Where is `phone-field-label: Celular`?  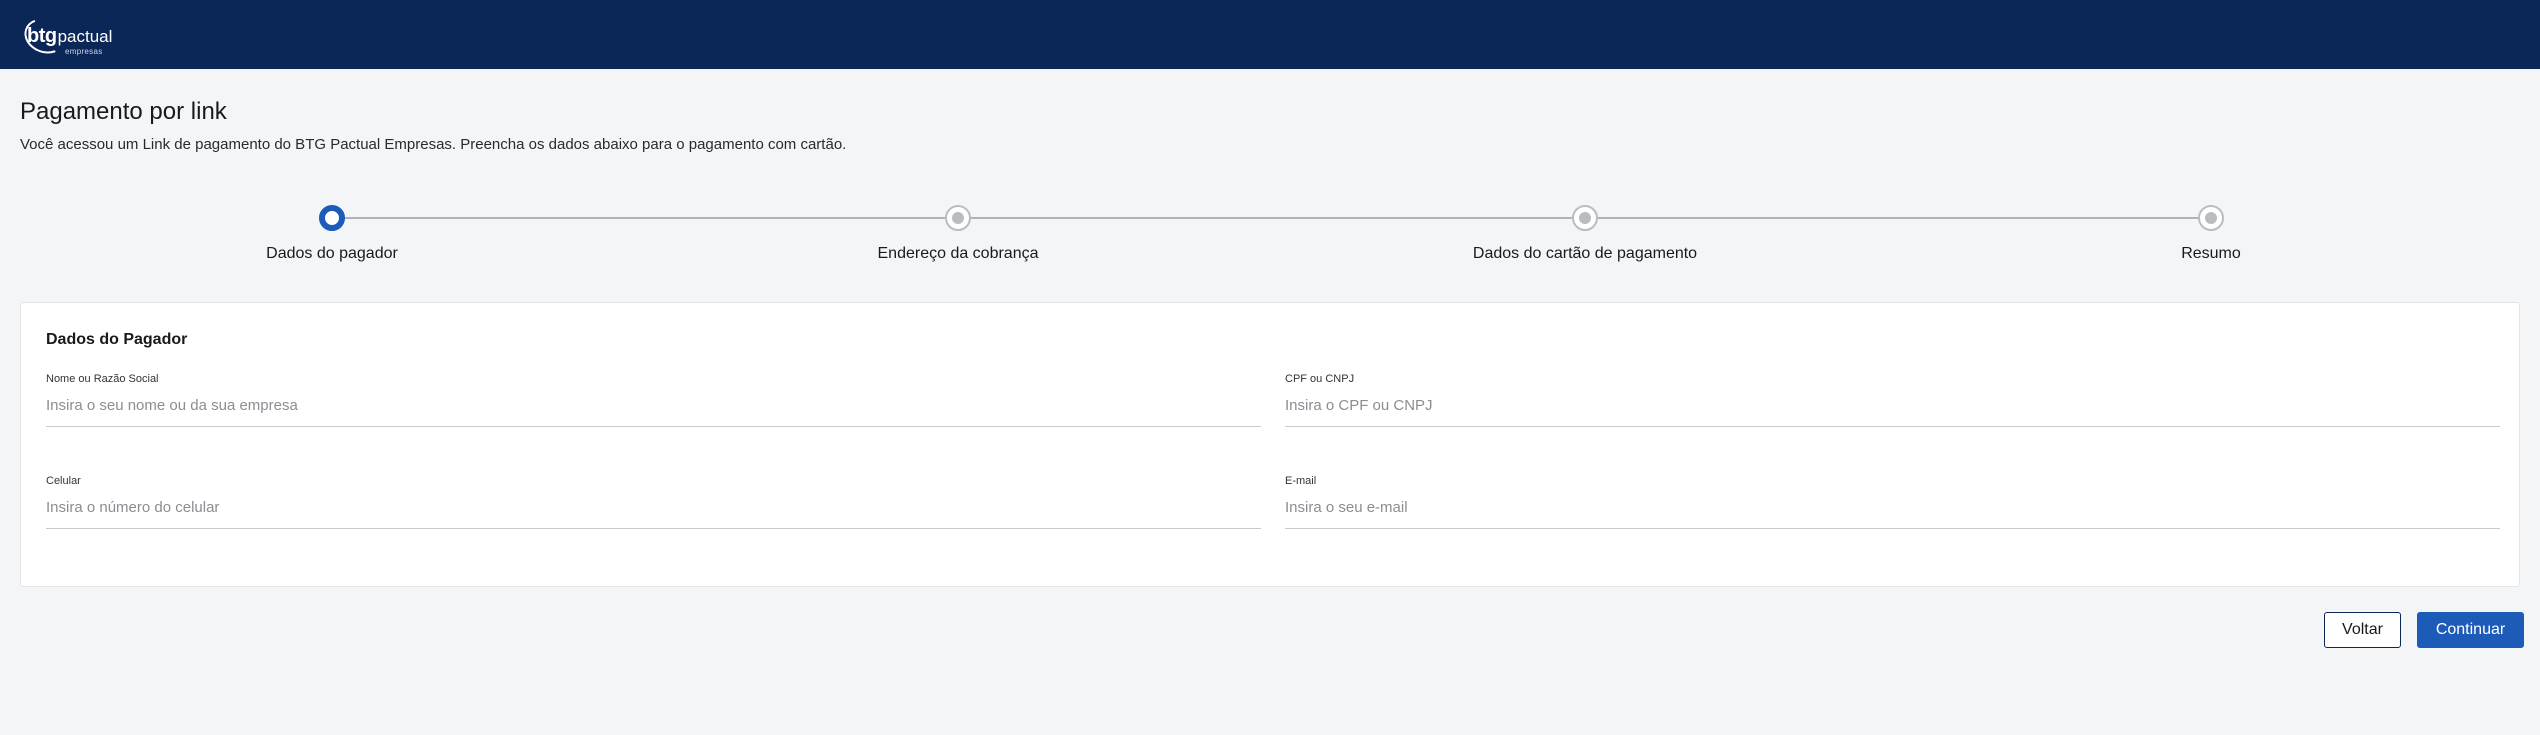 phone-field-label: Celular is located at coordinates (63, 481).